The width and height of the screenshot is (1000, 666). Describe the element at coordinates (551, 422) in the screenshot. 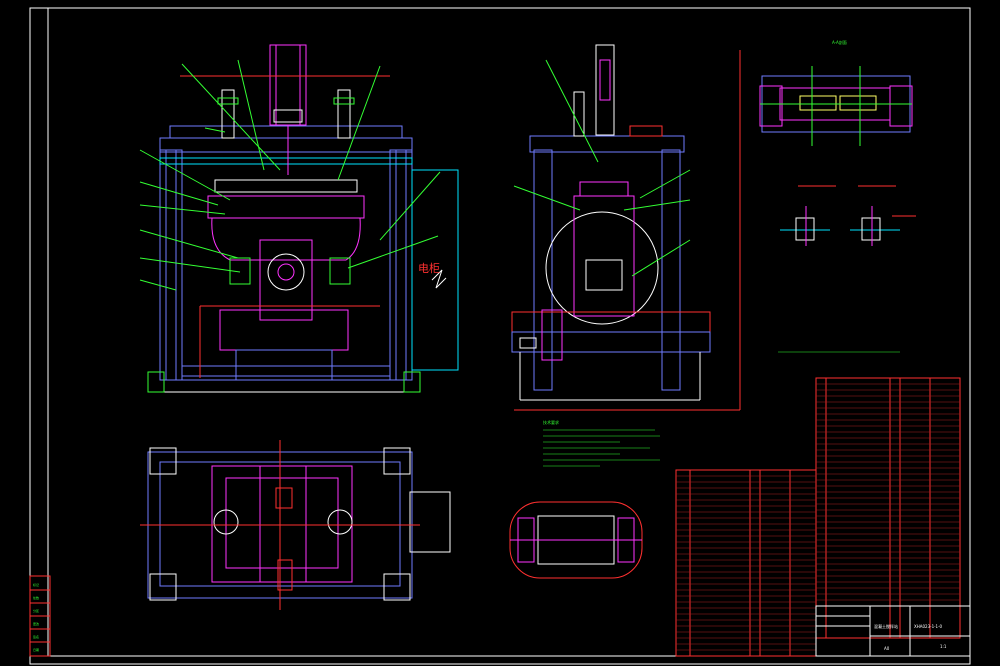

I see `notes-heading: 技术要求` at that location.